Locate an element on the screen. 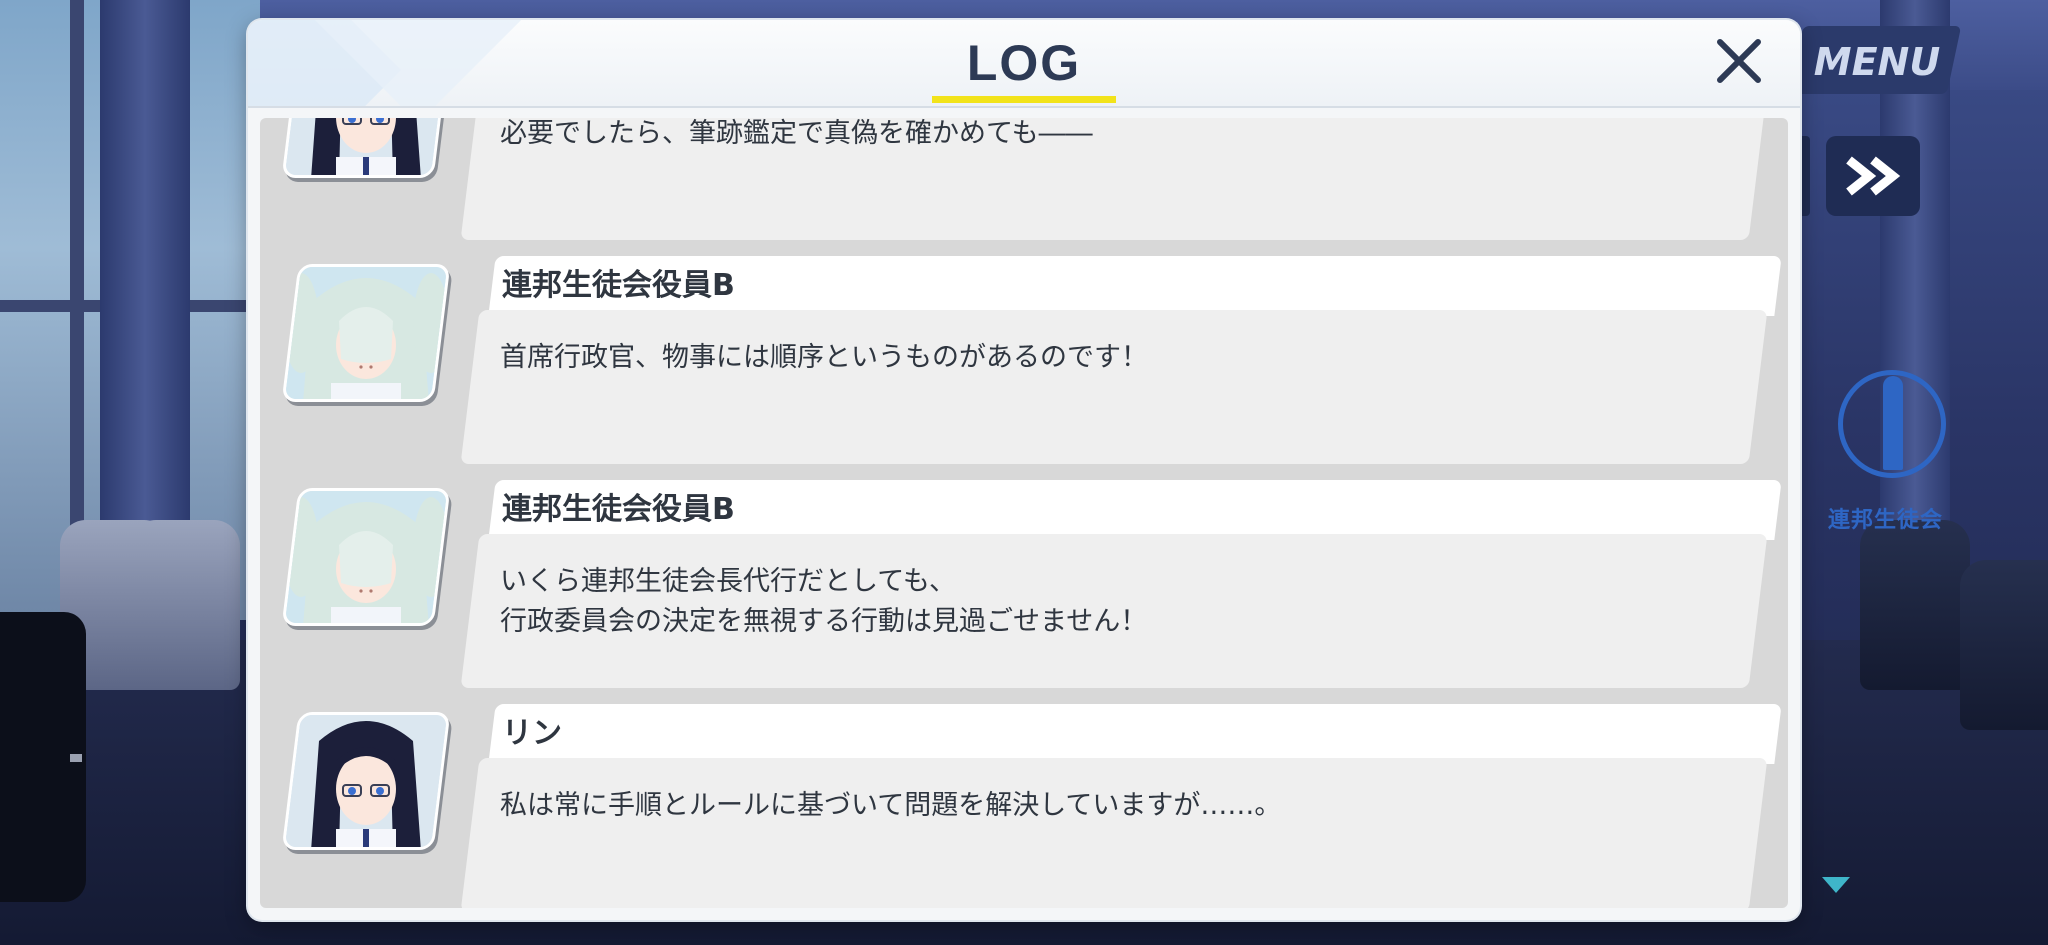  speaker-name-box is located at coordinates (1135, 734).